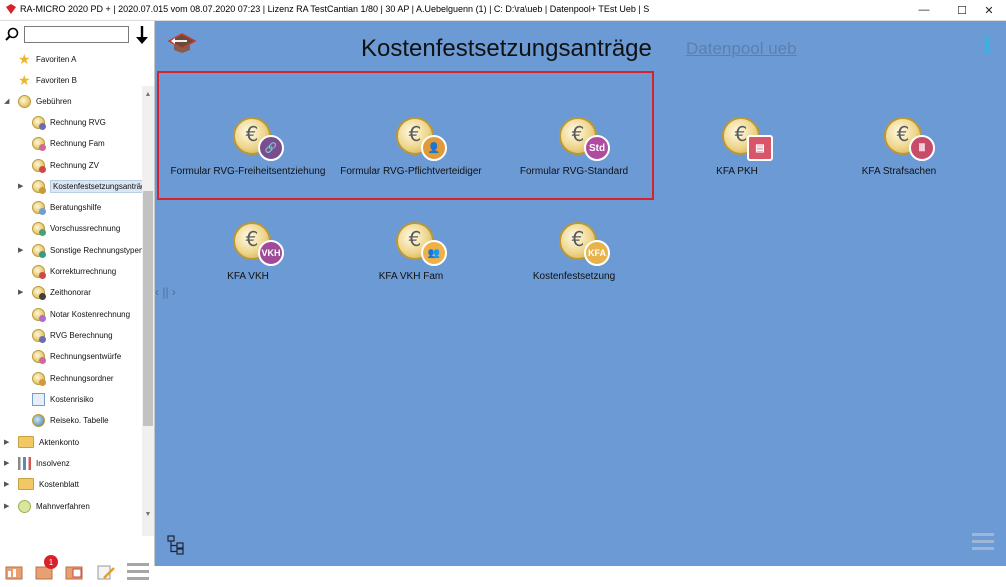 This screenshot has width=1006, height=587. What do you see at coordinates (11, 9) in the screenshot?
I see `app-icon` at bounding box center [11, 9].